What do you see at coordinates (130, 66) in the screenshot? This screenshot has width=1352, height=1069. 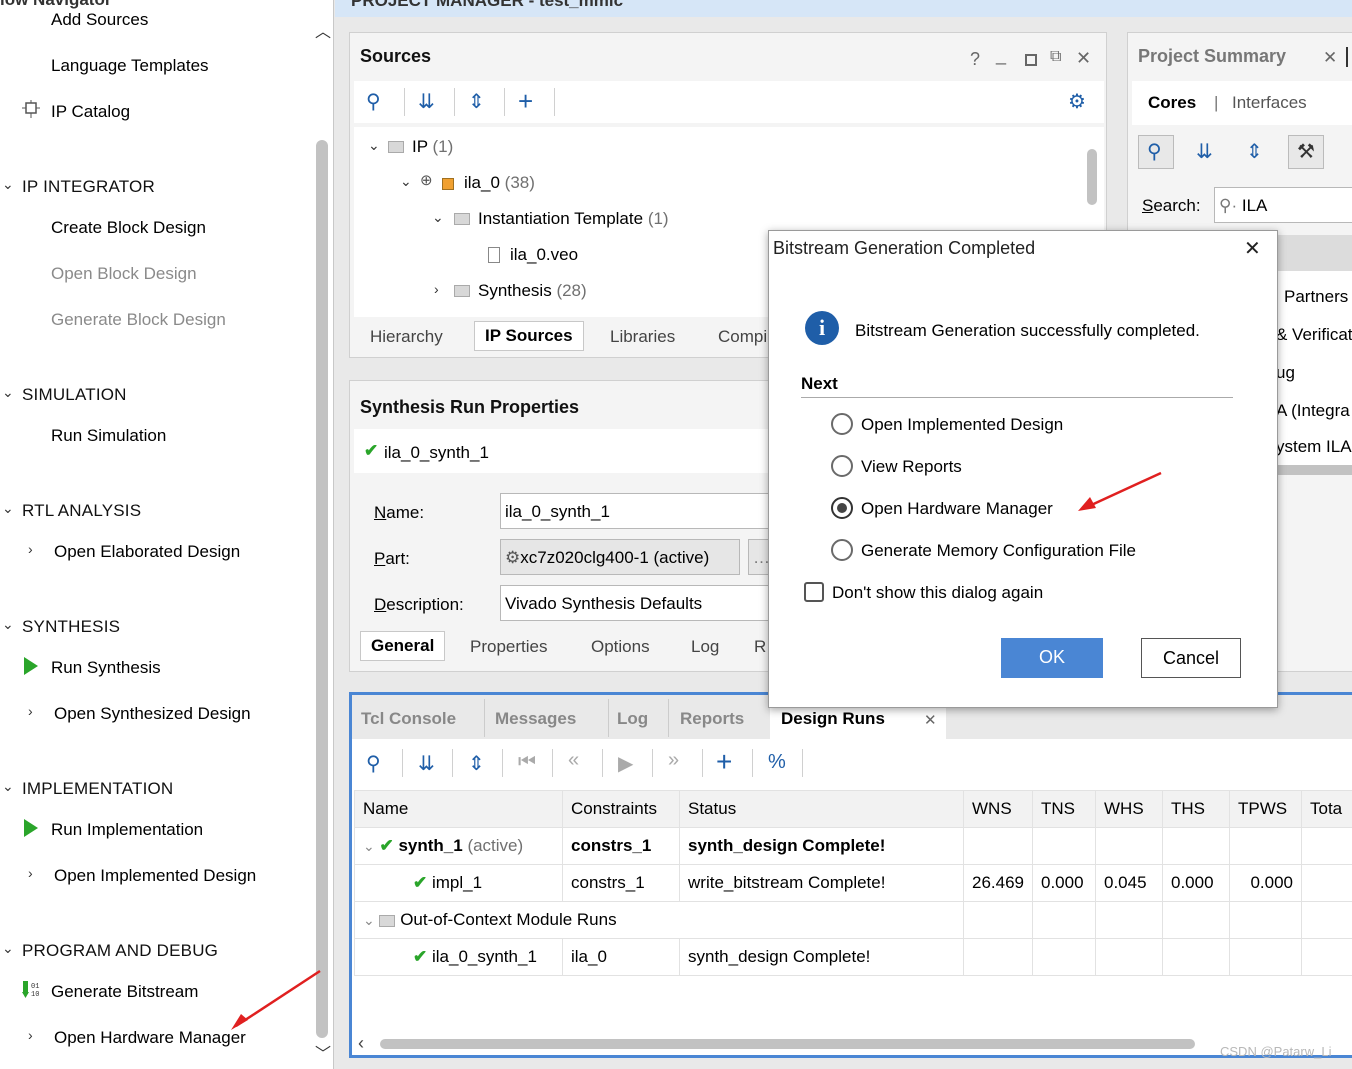 I see `nav-language-templates: Language Templates` at bounding box center [130, 66].